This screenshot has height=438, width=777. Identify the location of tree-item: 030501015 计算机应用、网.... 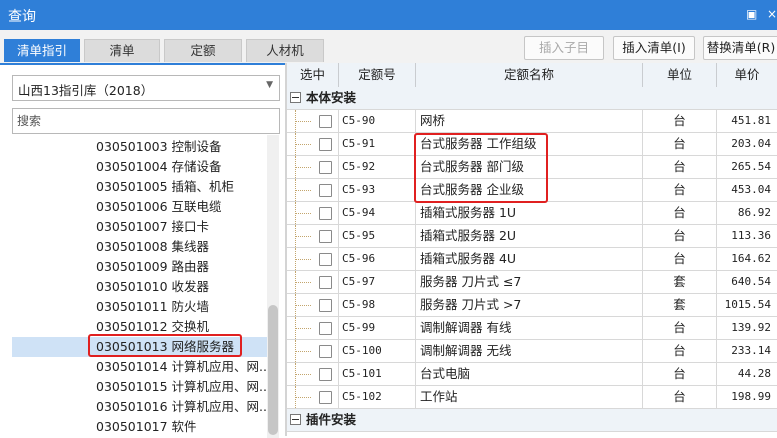
(139, 387).